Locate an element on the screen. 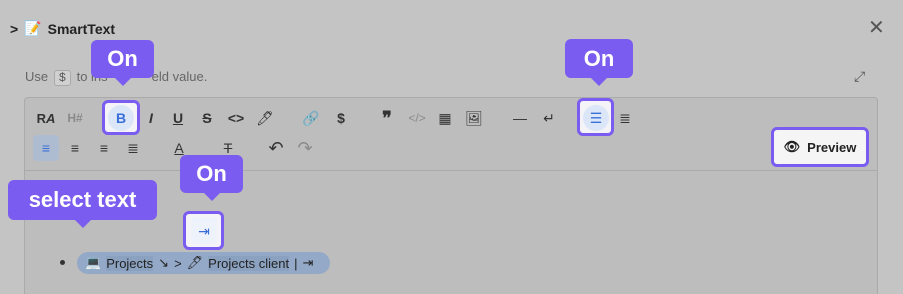  align-center-button: ≡ is located at coordinates (75, 148).